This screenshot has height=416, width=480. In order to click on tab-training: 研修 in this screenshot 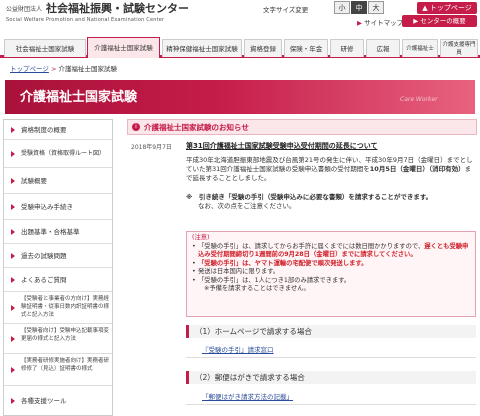, I will do `click(347, 48)`.